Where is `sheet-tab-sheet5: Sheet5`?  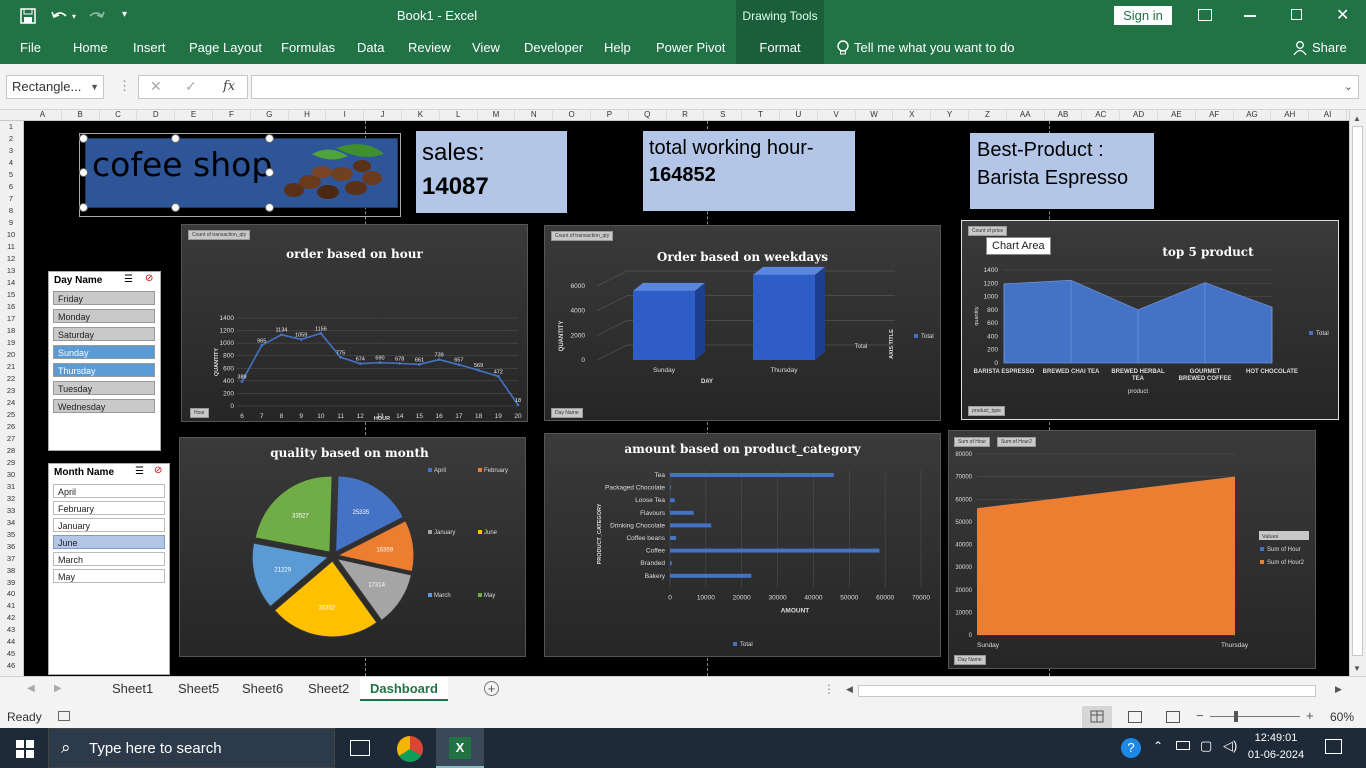
sheet-tab-sheet5: Sheet5 is located at coordinates (198, 689).